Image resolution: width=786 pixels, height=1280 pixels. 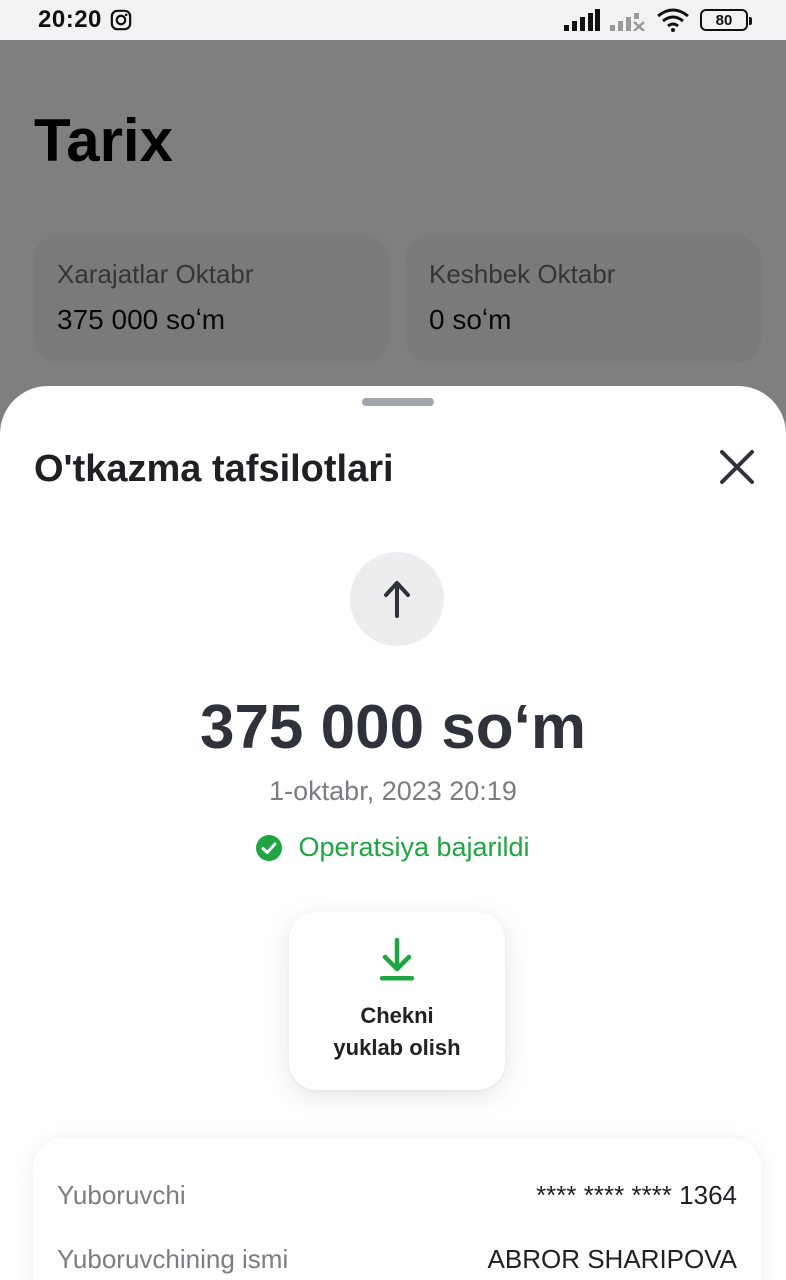 I want to click on sender-name-label: Yuboruvchining ismi, so click(x=173, y=1259).